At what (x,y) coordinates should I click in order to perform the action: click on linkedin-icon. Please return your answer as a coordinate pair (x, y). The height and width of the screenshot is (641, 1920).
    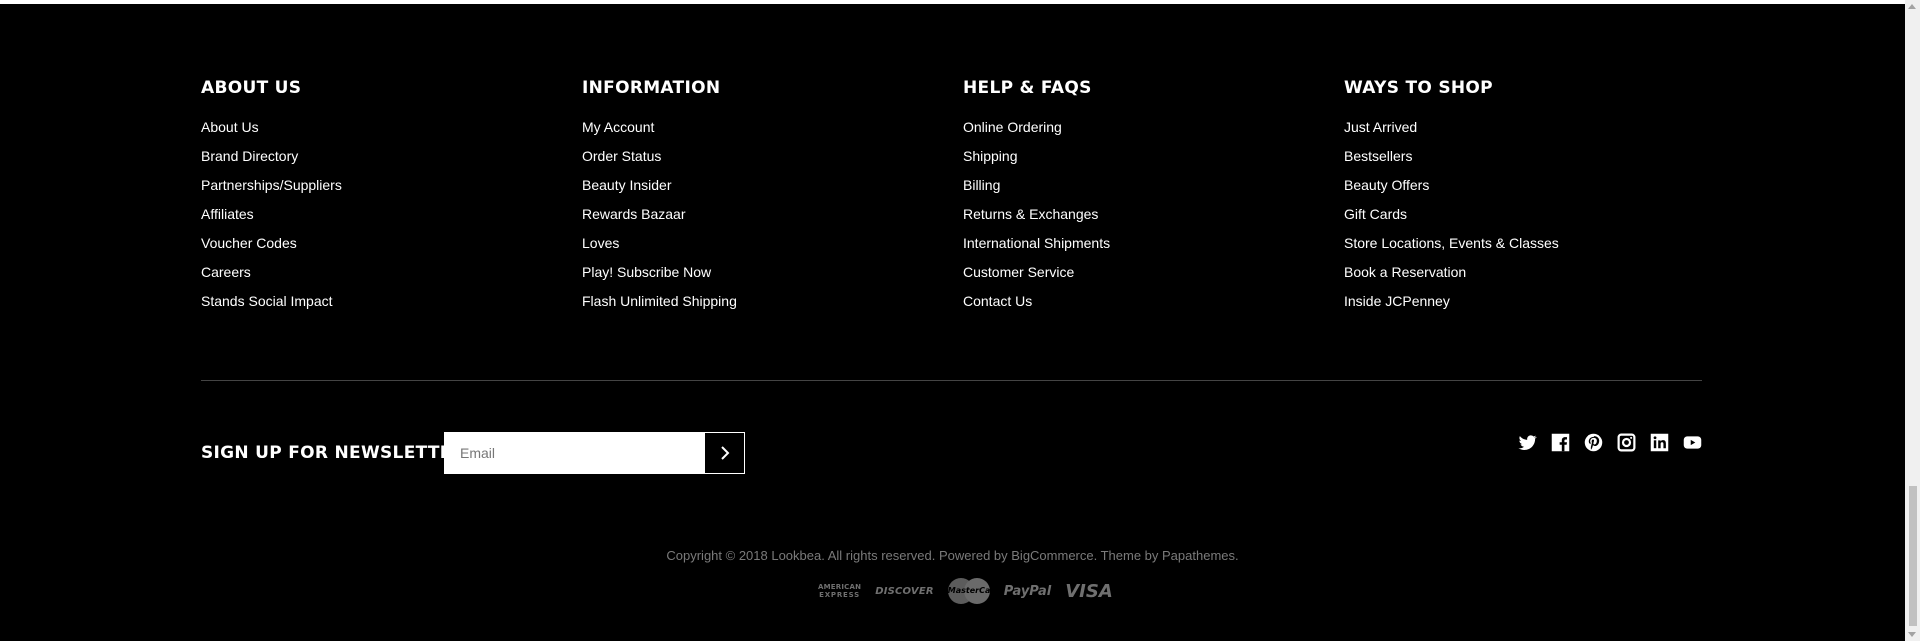
    Looking at the image, I should click on (1659, 442).